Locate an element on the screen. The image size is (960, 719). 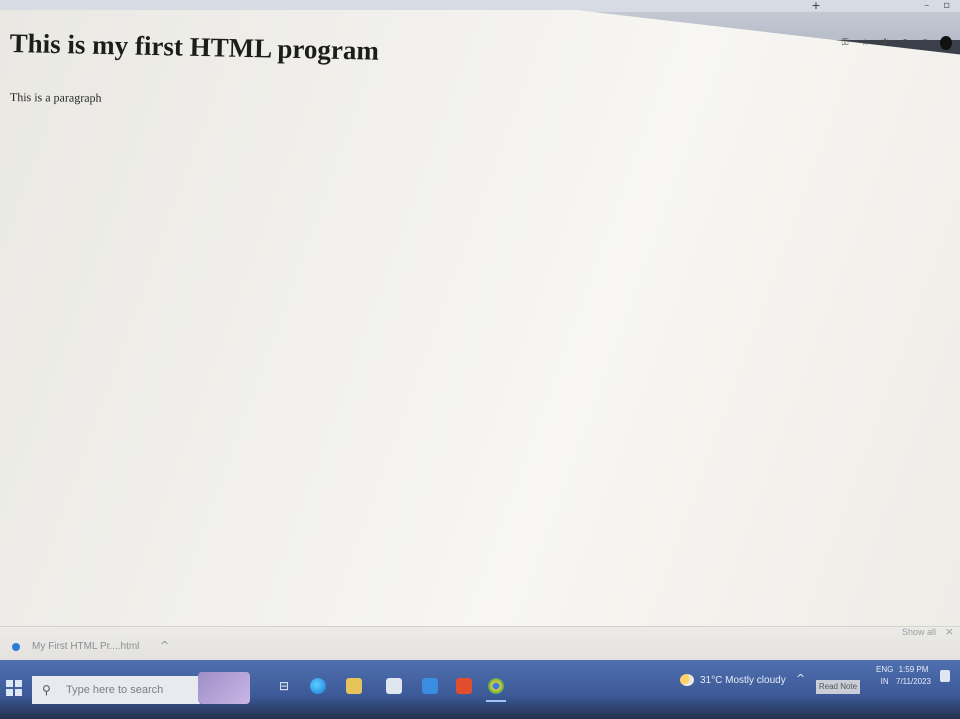
sidebar-icon: ▯ is located at coordinates (925, 43).